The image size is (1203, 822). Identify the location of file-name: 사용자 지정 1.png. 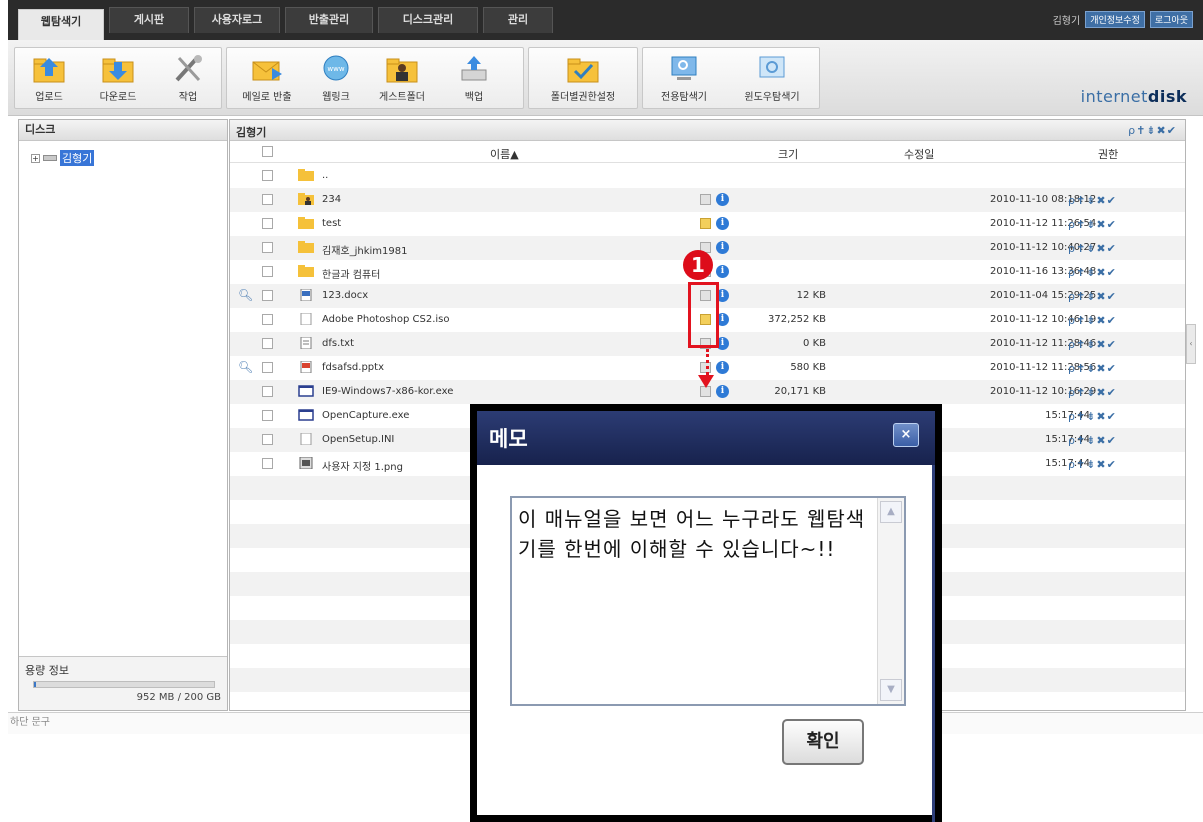
(362, 465).